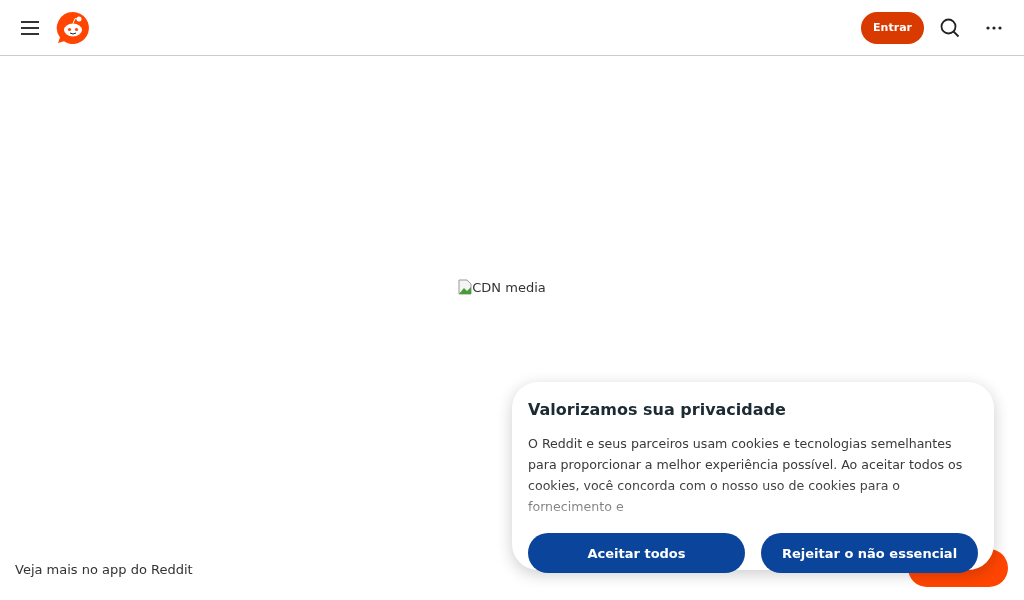 This screenshot has width=1024, height=600. I want to click on app-banner-text: Veja mais no app do Reddit, so click(104, 569).